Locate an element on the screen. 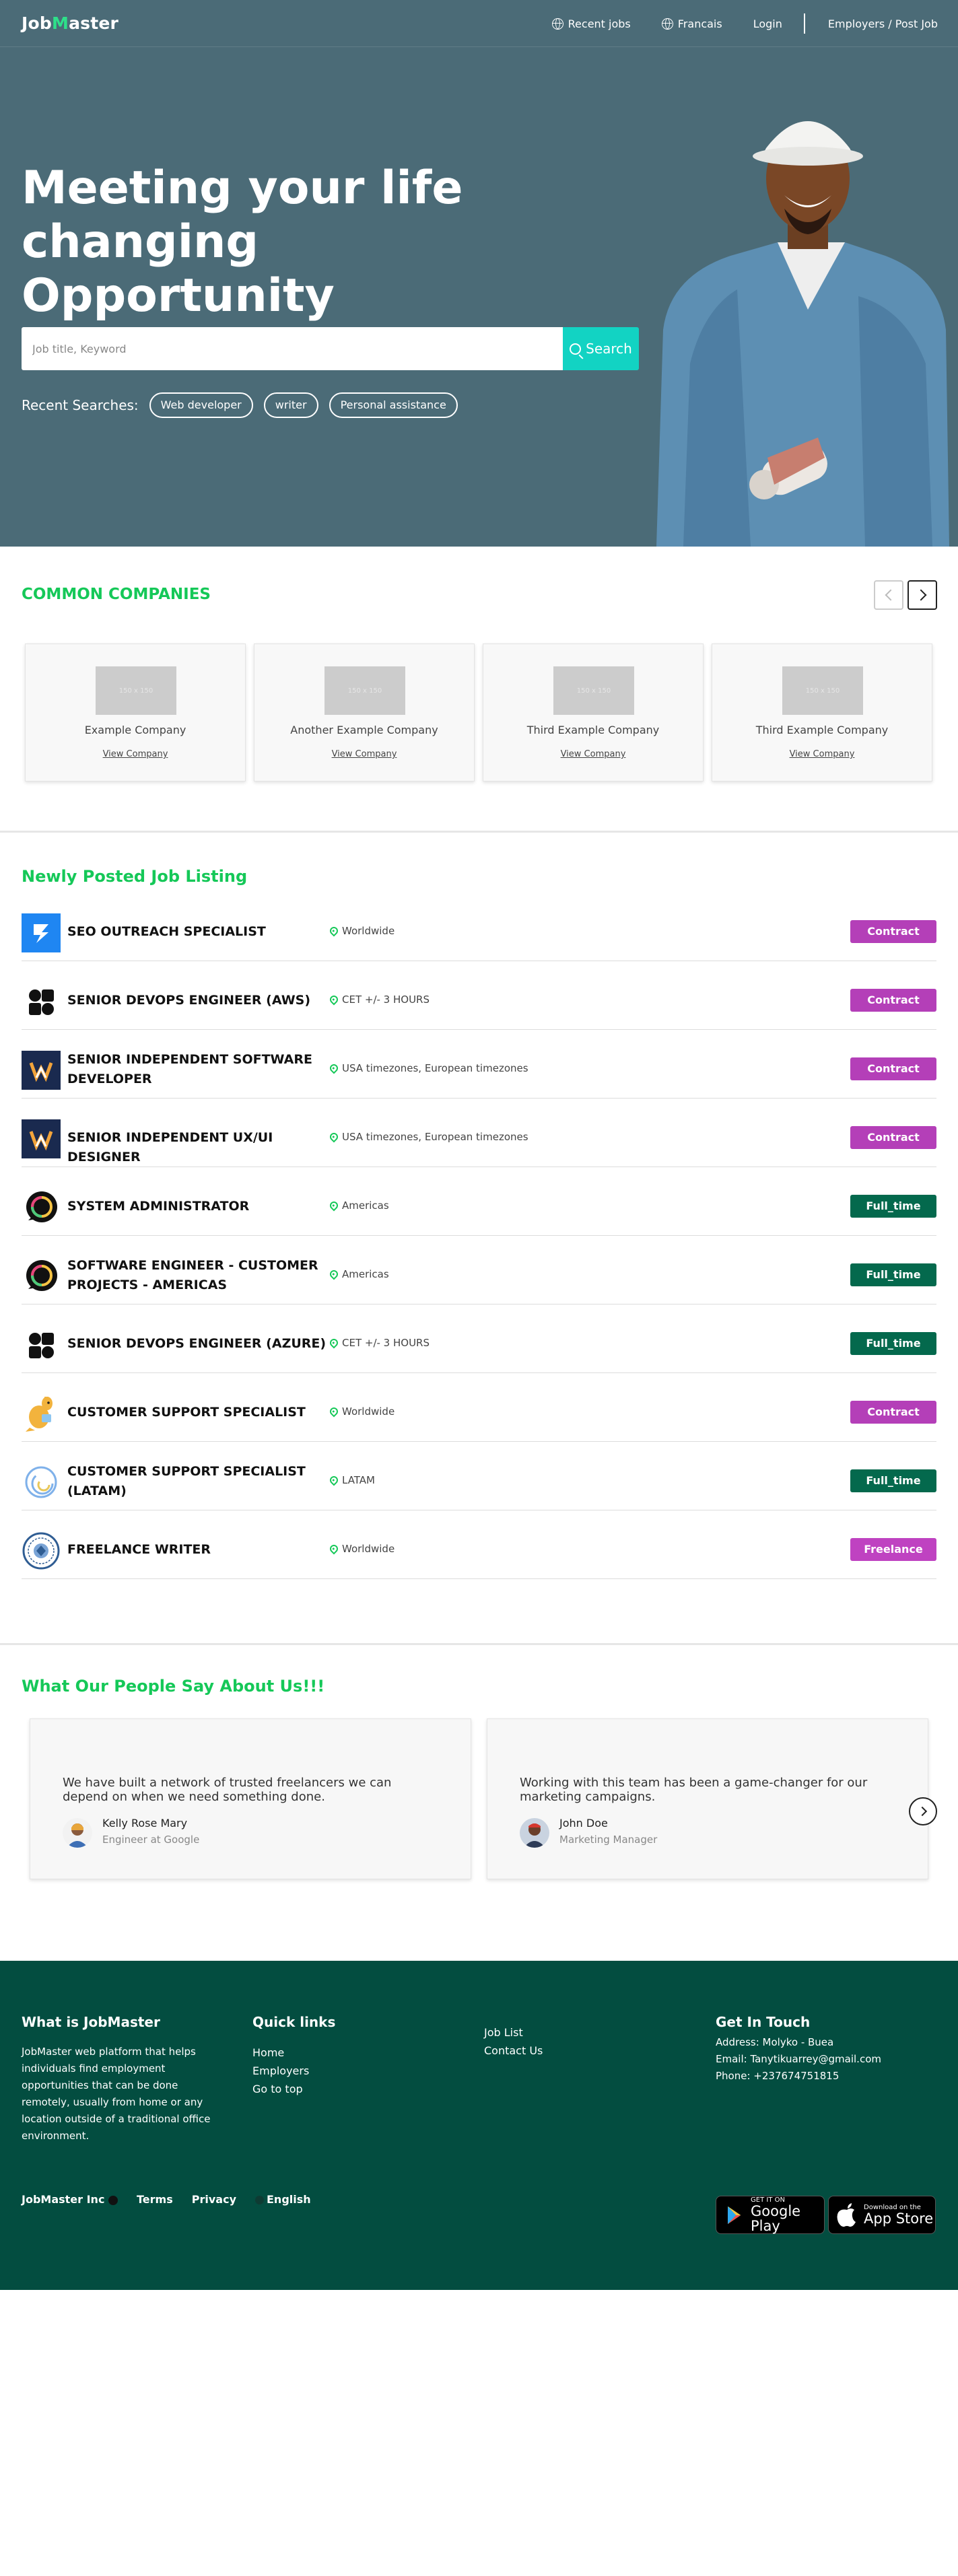 The image size is (958, 2576). nav-divider is located at coordinates (804, 23).